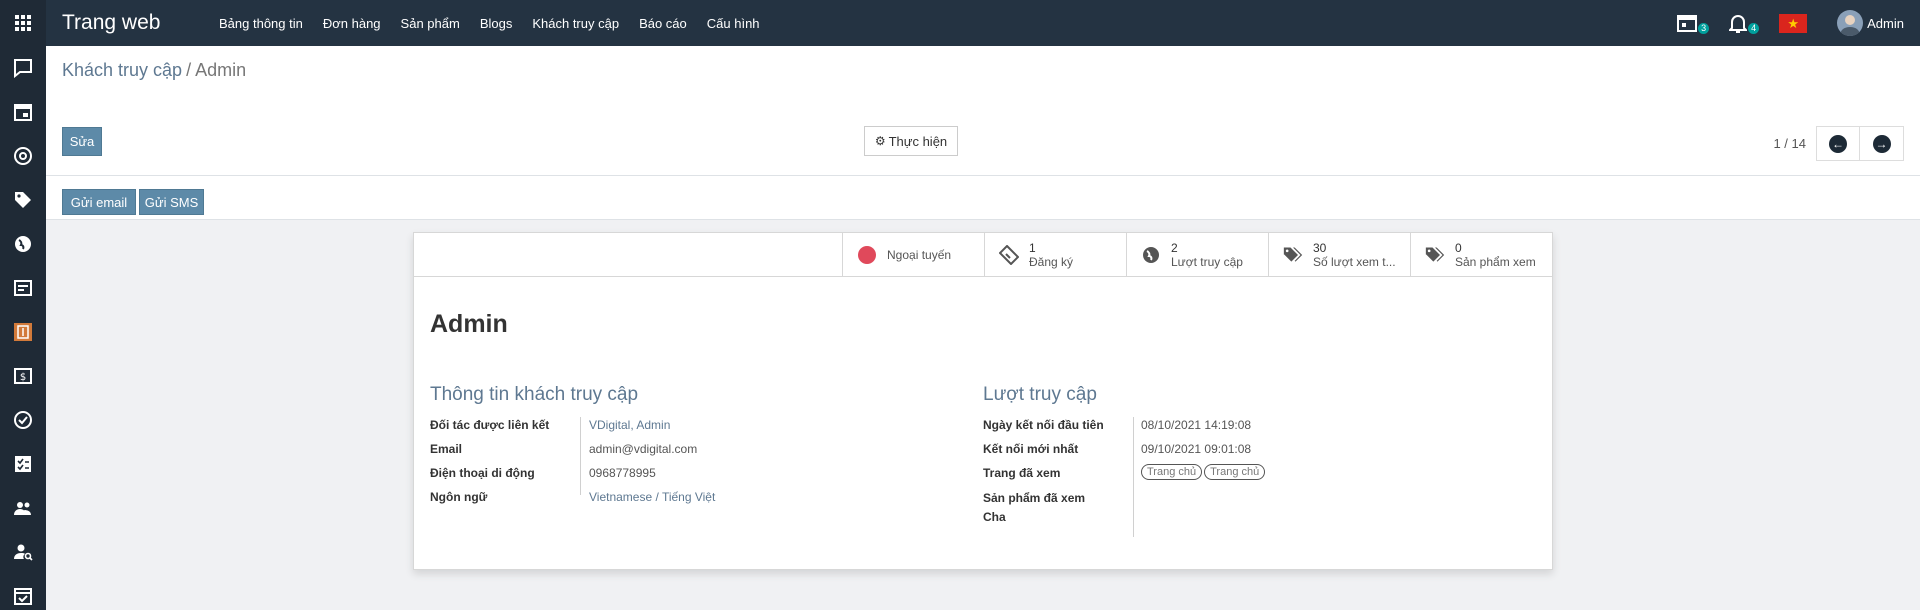 This screenshot has width=1920, height=610. What do you see at coordinates (23, 156) in the screenshot?
I see `email-marketing-icon` at bounding box center [23, 156].